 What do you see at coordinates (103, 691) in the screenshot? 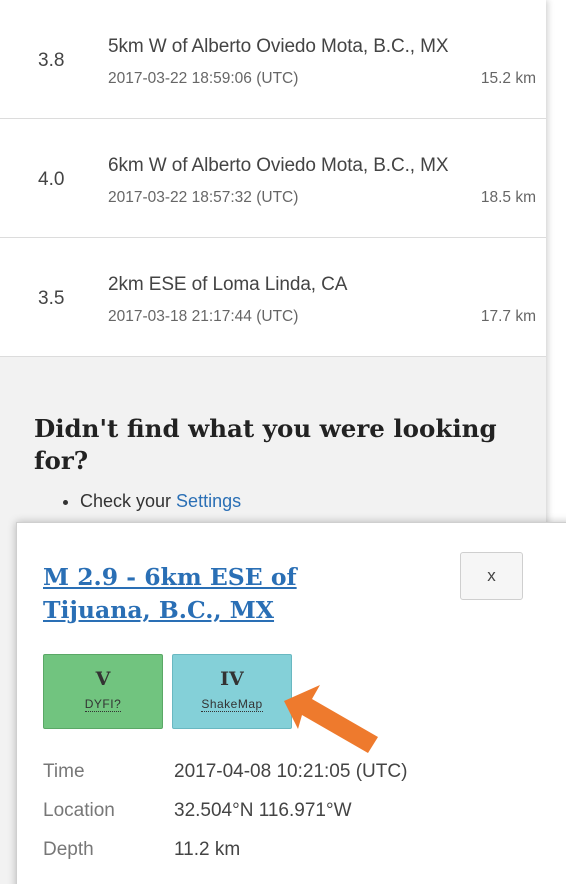
I see `dyfi-badge: V DYFI?` at bounding box center [103, 691].